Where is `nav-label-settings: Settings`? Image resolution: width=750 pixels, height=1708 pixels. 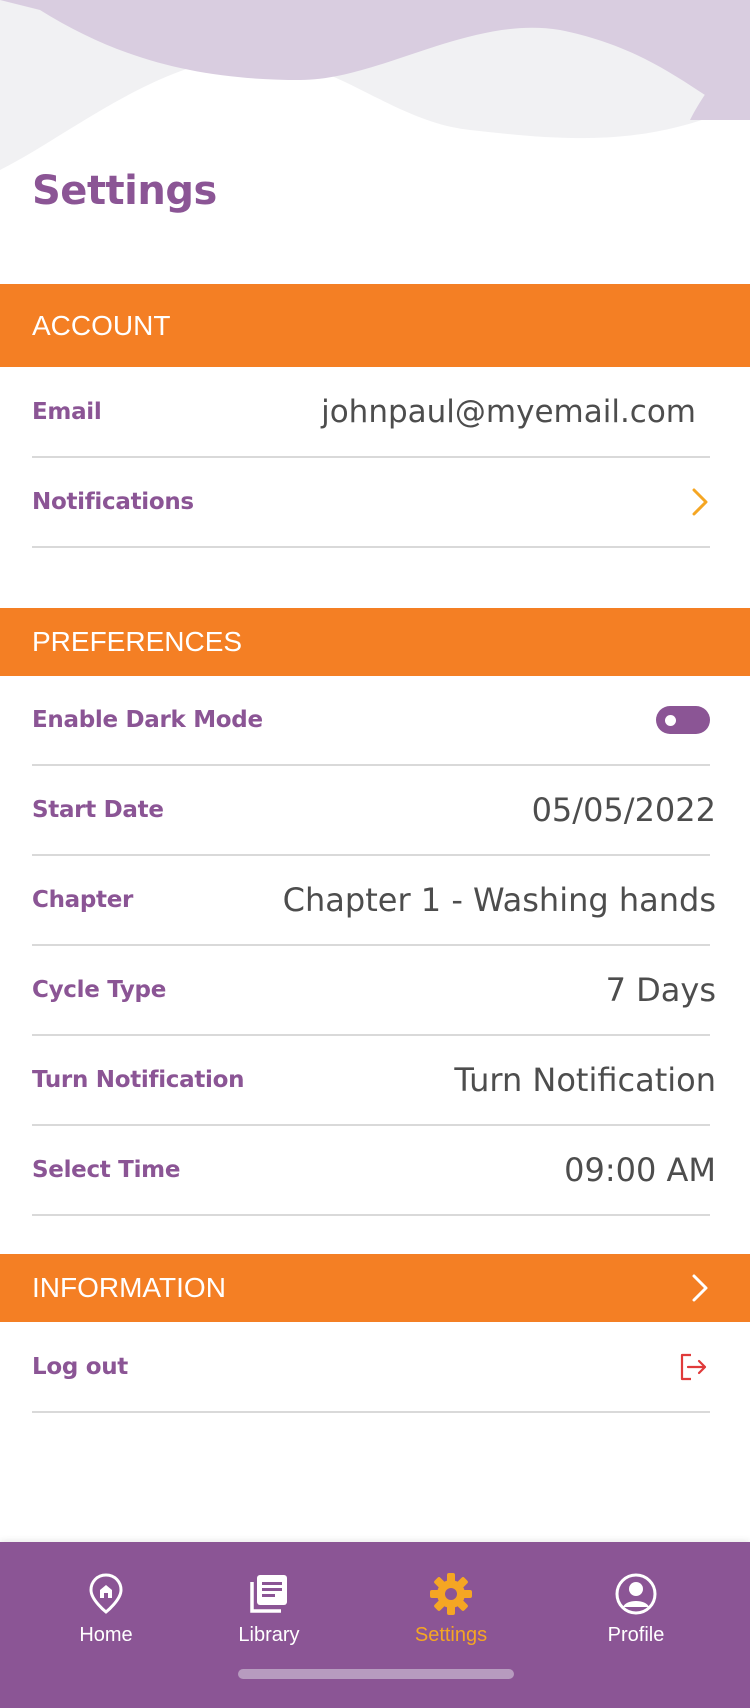 nav-label-settings: Settings is located at coordinates (451, 1635).